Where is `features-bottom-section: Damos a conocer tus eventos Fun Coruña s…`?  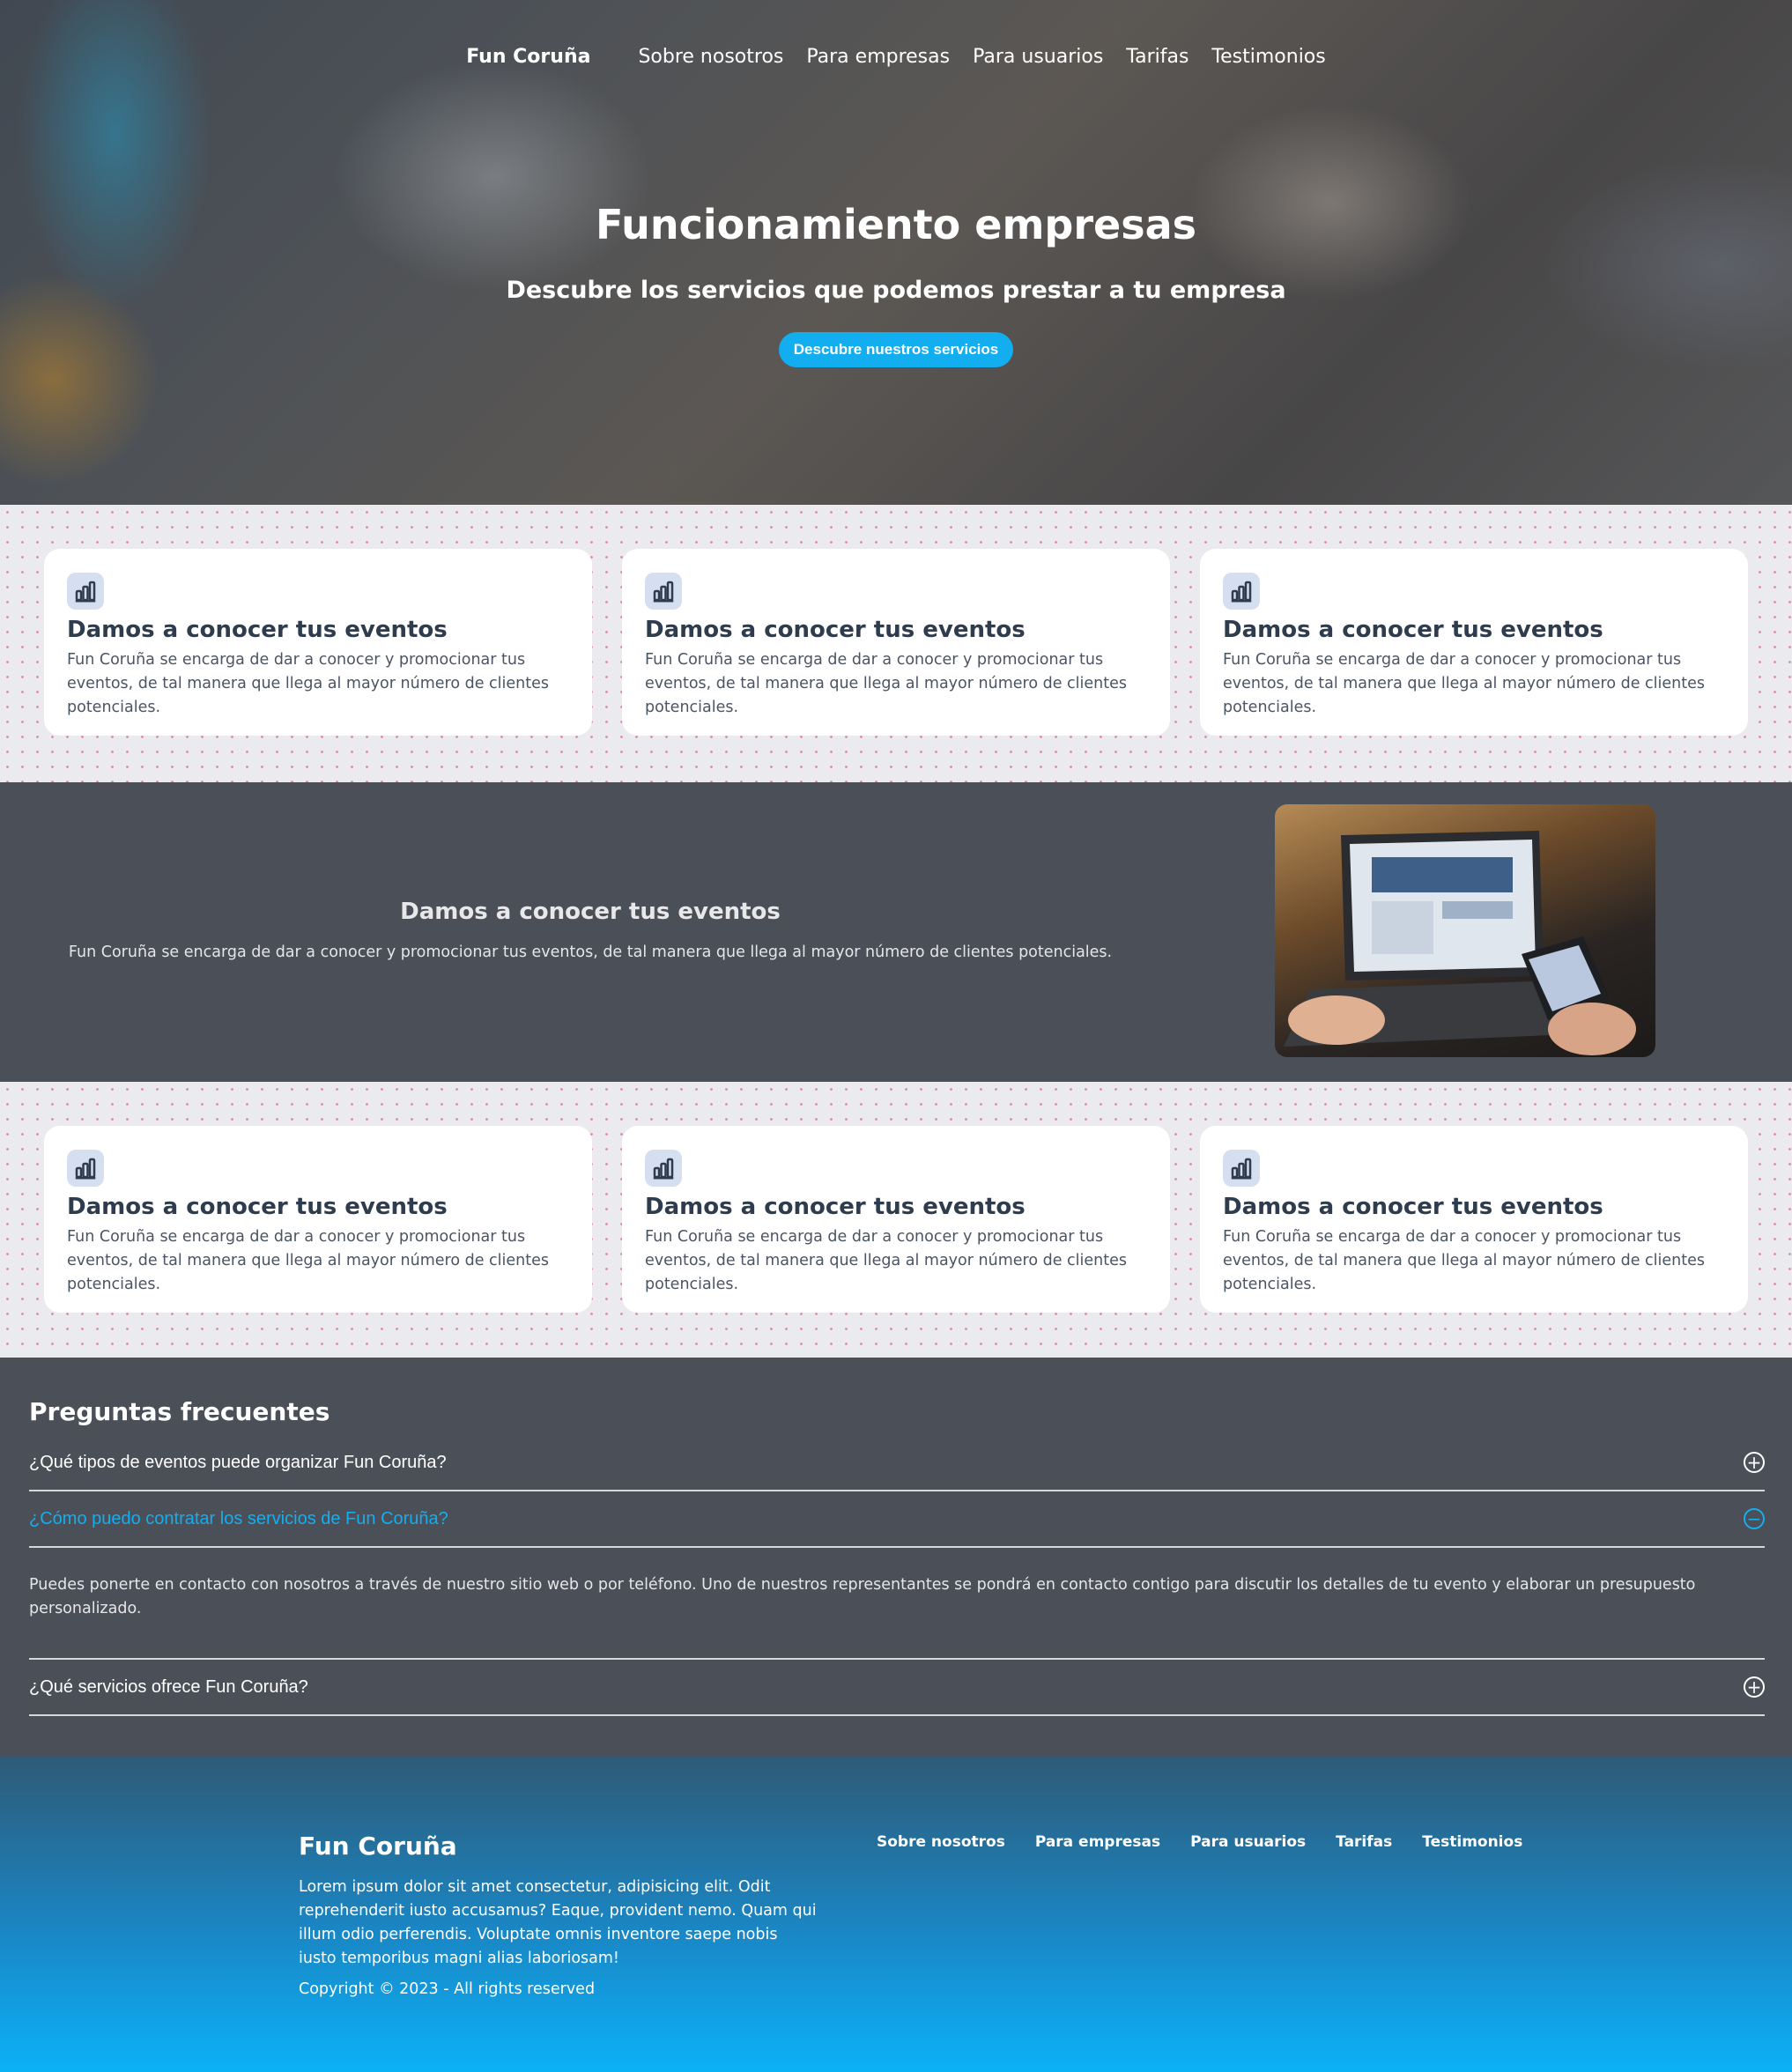
features-bottom-section: Damos a conocer tus eventos Fun Coruña s… is located at coordinates (896, 1220).